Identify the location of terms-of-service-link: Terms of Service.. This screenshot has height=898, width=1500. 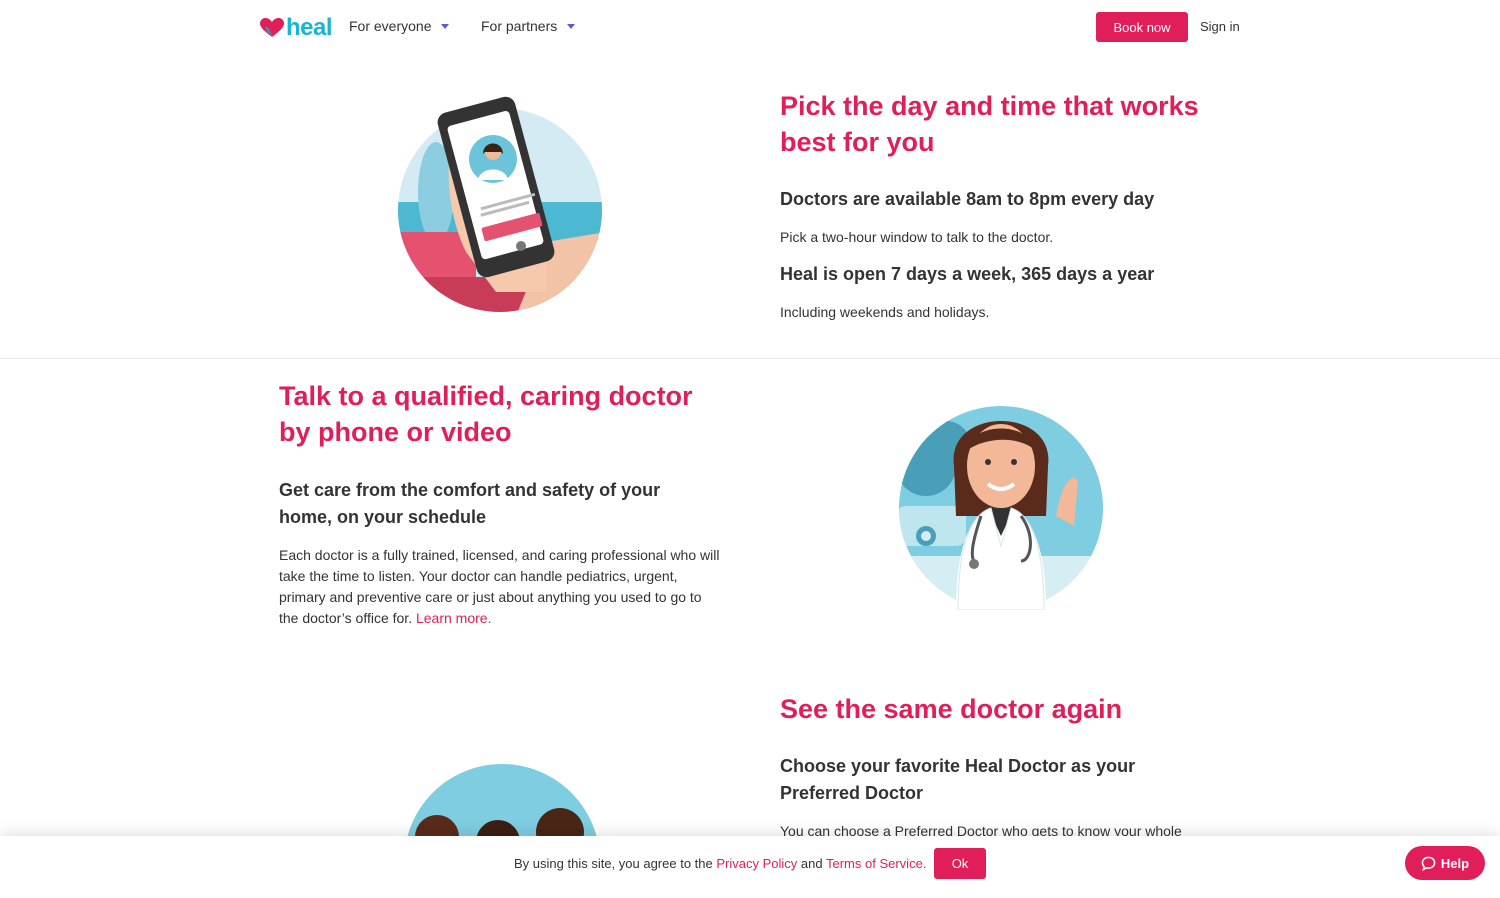
(876, 863).